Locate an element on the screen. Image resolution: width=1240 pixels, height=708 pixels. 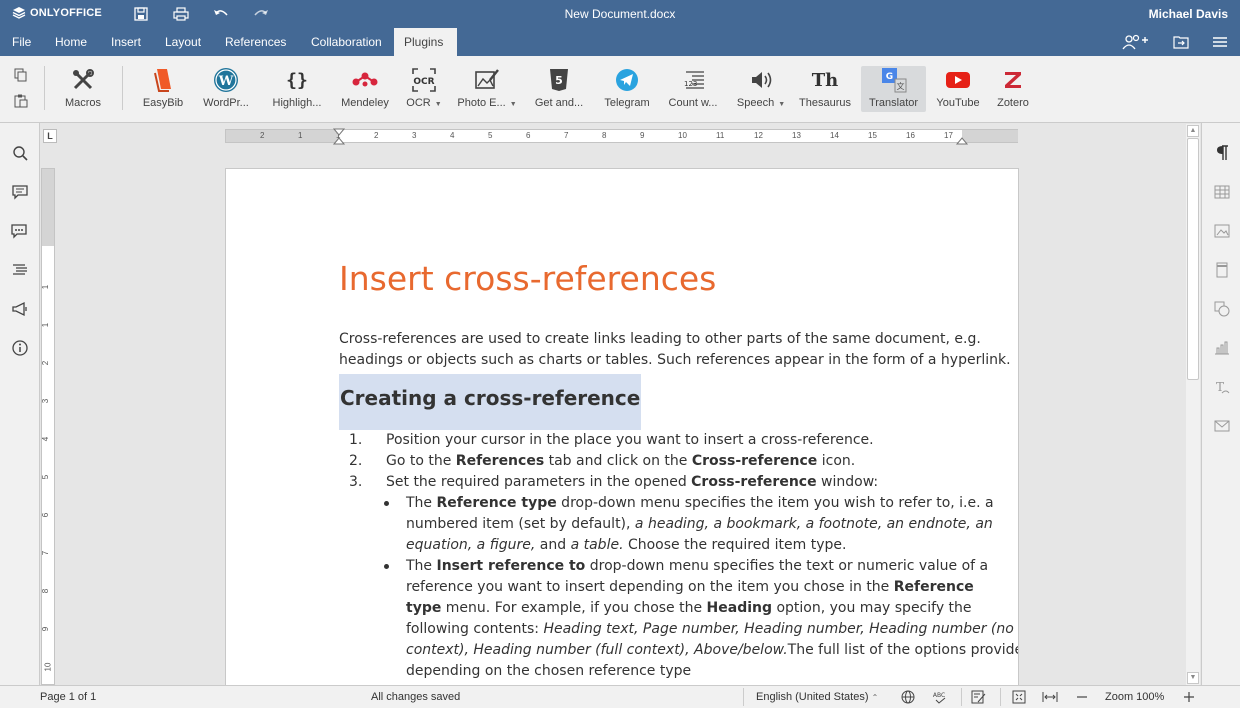
track-changes-icon is located at coordinates (979, 697).